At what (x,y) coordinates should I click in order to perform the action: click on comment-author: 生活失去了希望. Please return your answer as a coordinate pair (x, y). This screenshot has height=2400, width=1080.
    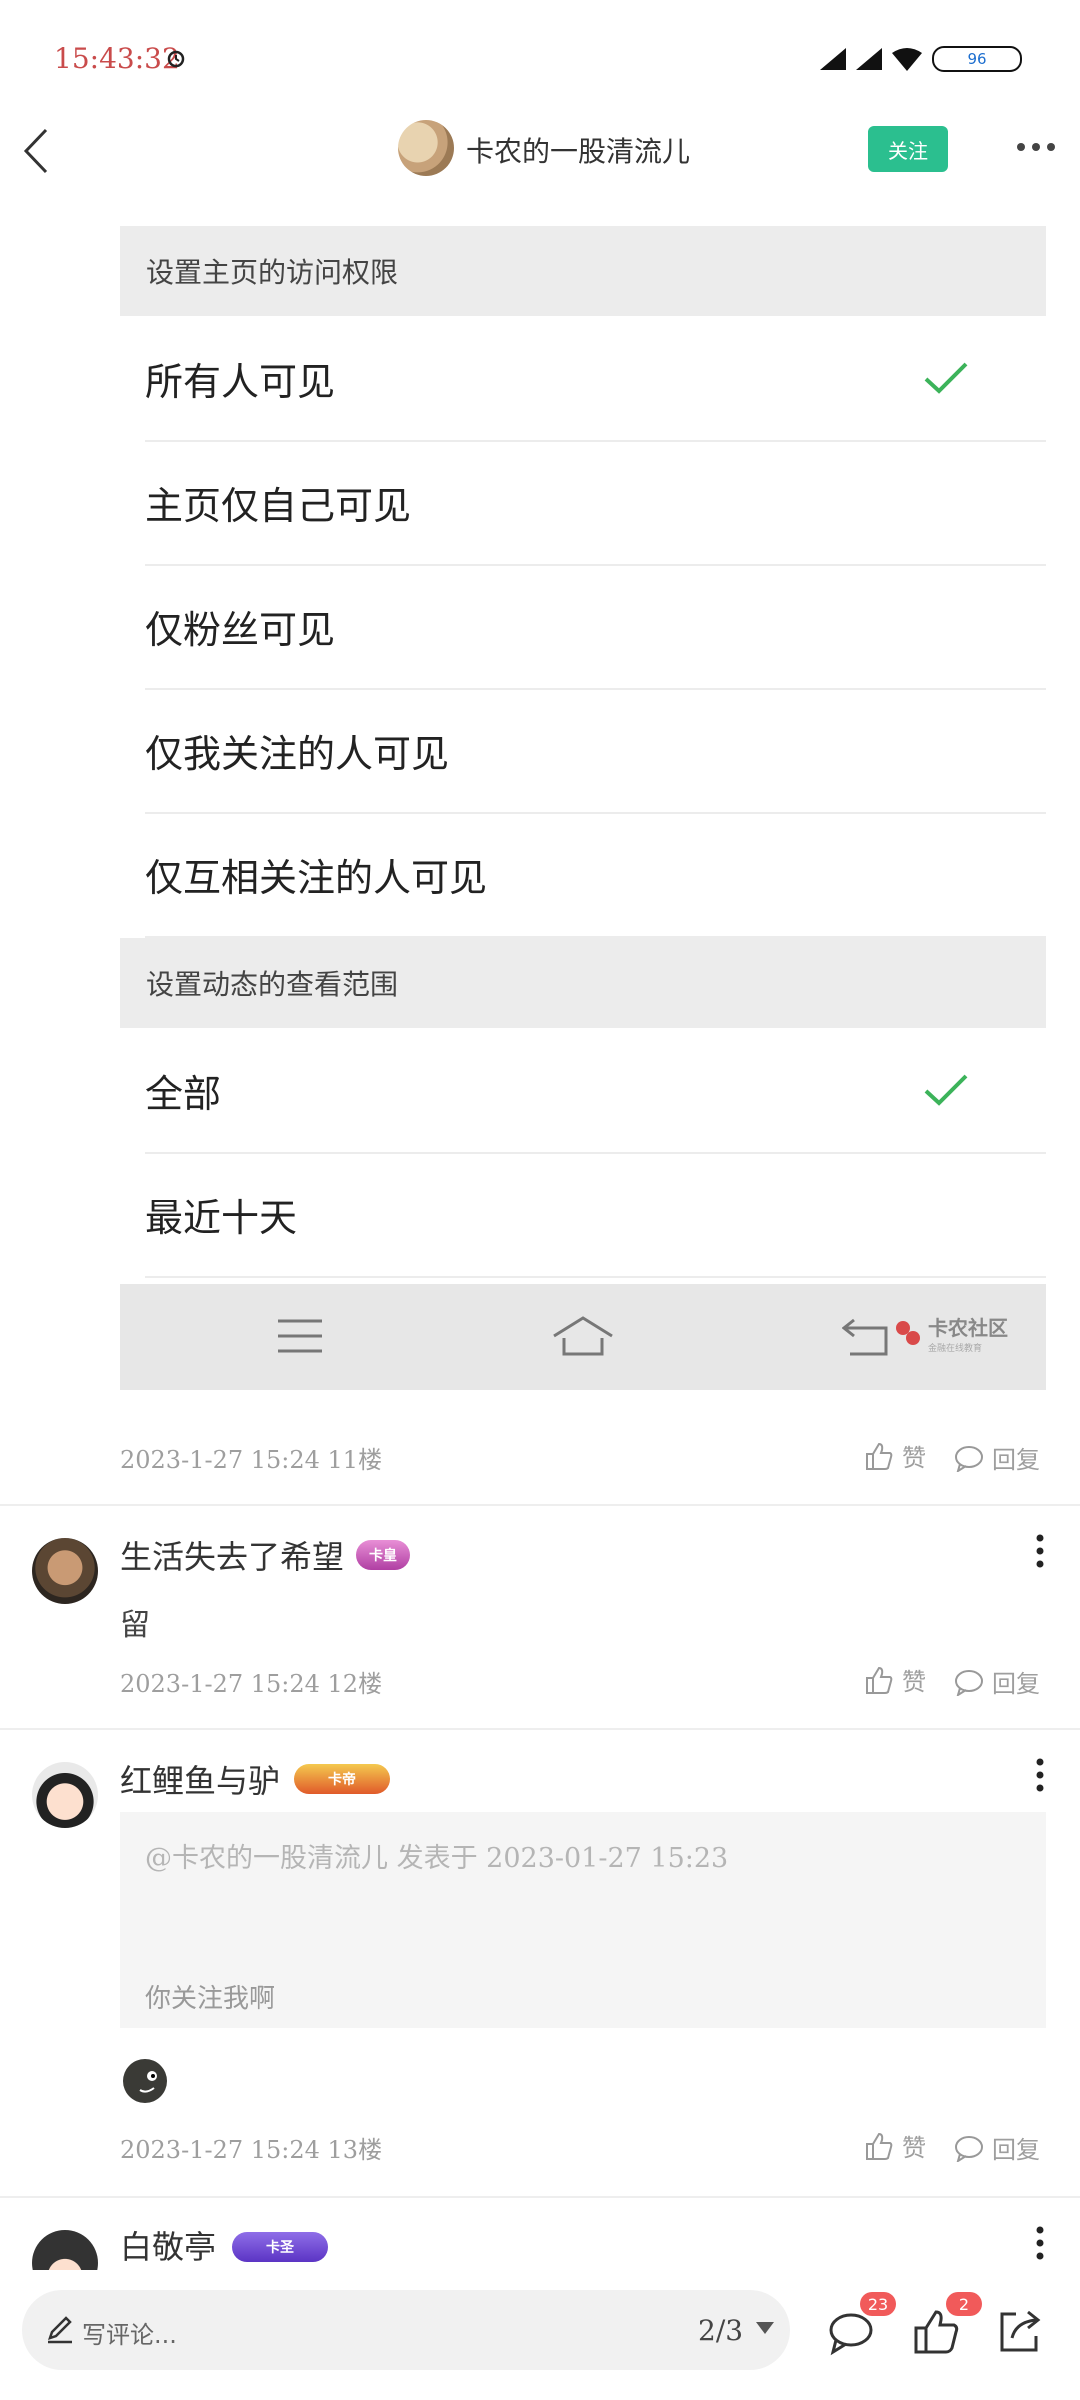
    Looking at the image, I should click on (232, 1555).